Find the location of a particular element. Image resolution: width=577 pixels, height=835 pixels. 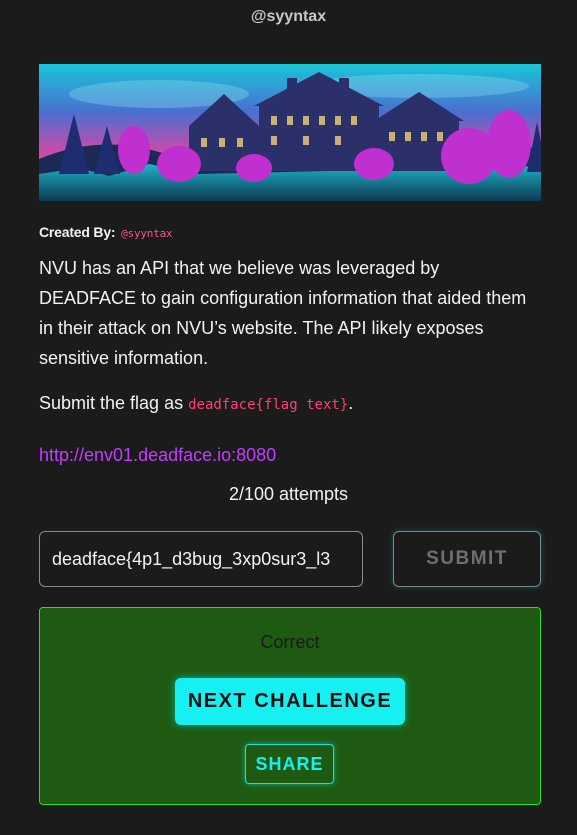

submit-button: SUBMIT is located at coordinates (467, 559).